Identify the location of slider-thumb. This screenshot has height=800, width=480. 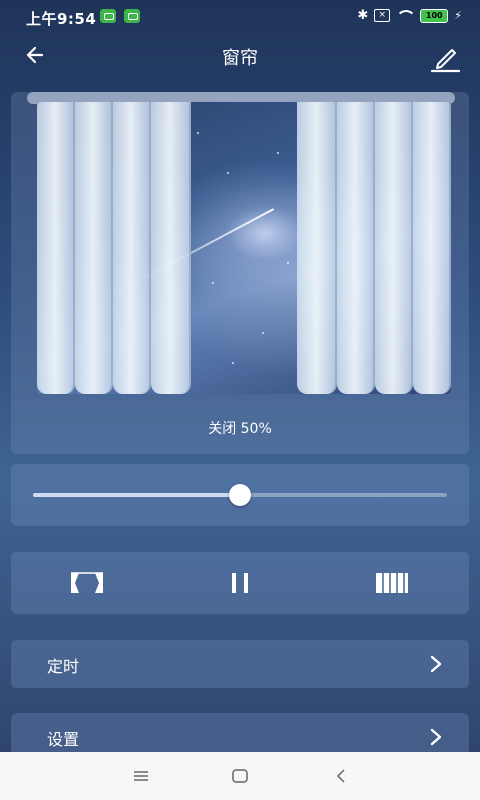
(240, 495).